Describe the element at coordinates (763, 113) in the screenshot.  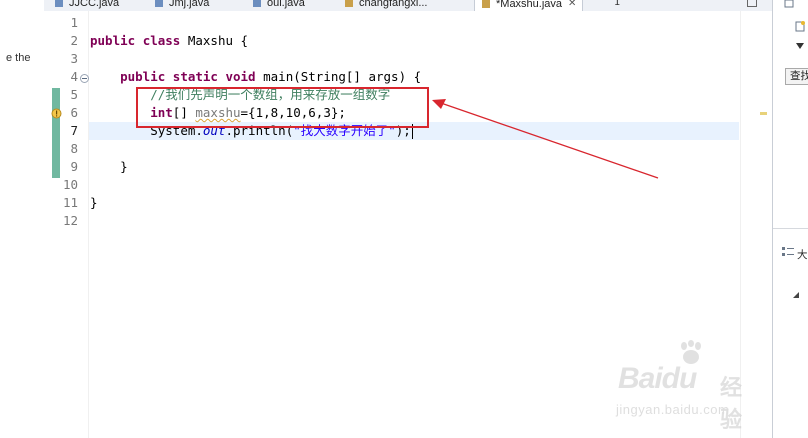
I see `overview-warning-marker` at that location.